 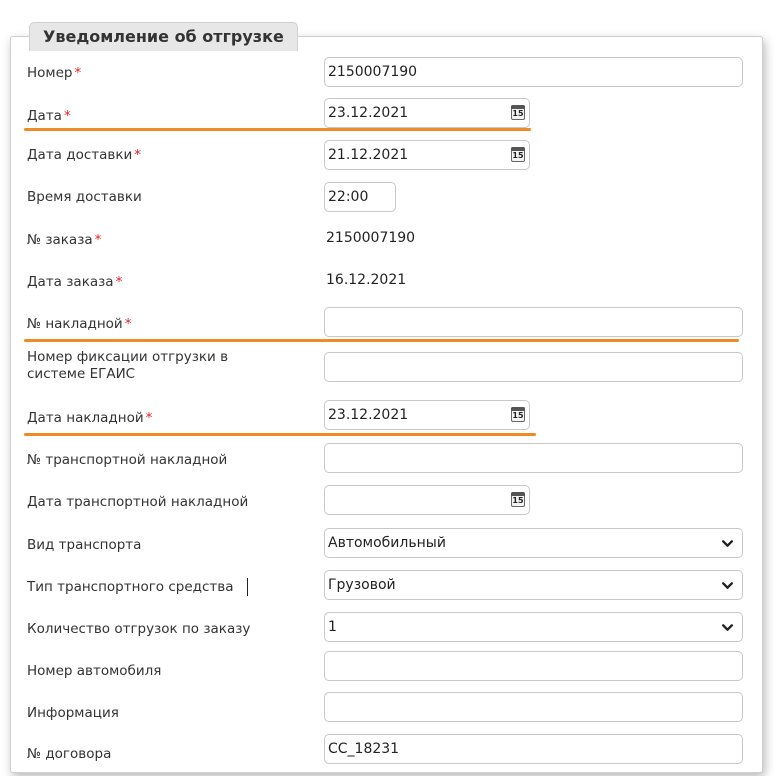 I want to click on date-input: 23.12.2021, so click(x=427, y=113).